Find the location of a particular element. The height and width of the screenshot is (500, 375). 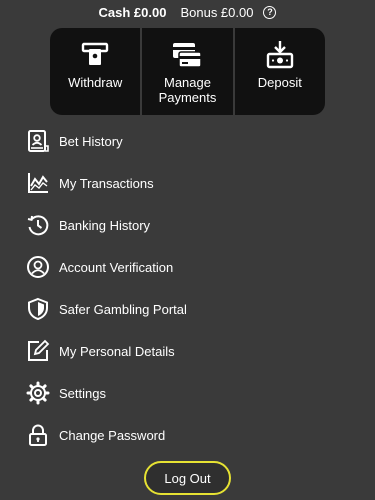

atm-icon is located at coordinates (95, 55).